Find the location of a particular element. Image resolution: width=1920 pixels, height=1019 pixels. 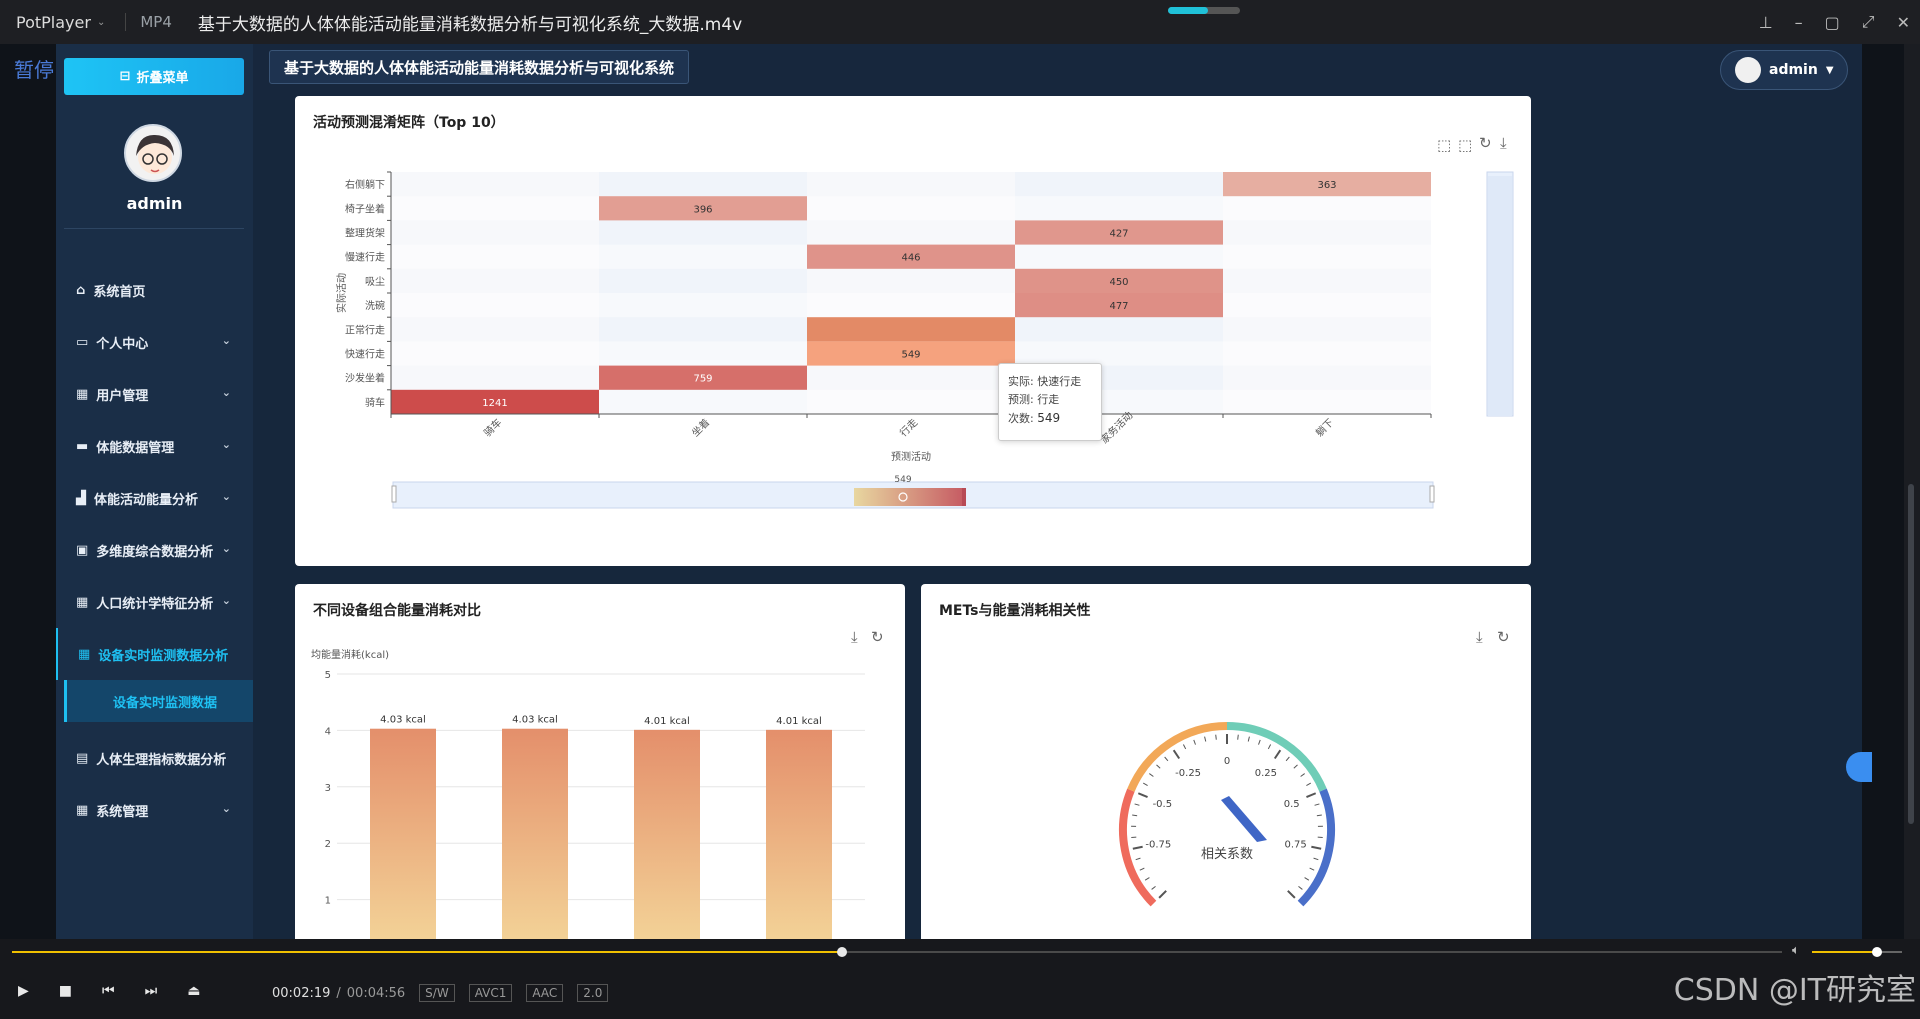

sidebar-subitem: 设备实时监测数据 is located at coordinates (158, 701).